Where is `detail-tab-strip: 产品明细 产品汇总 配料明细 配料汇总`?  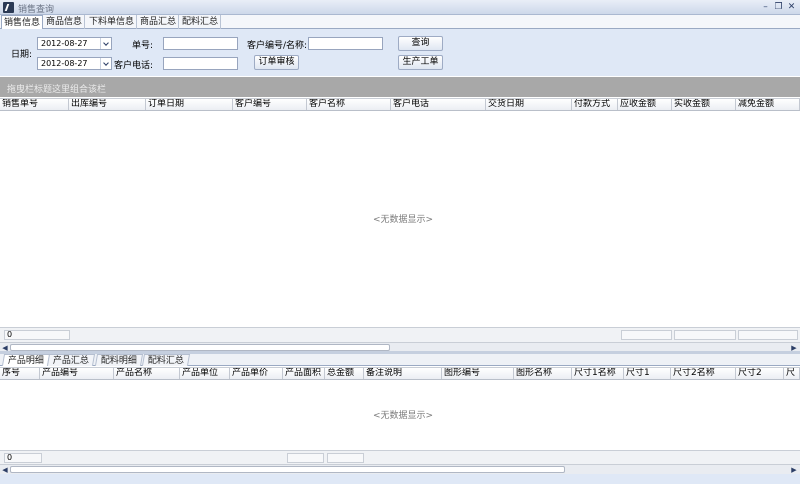 detail-tab-strip: 产品明细 产品汇总 配料明细 配料汇总 is located at coordinates (400, 360).